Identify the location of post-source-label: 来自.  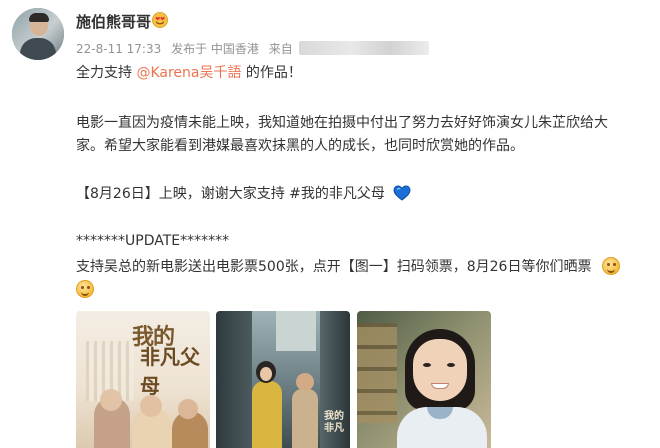
(280, 49).